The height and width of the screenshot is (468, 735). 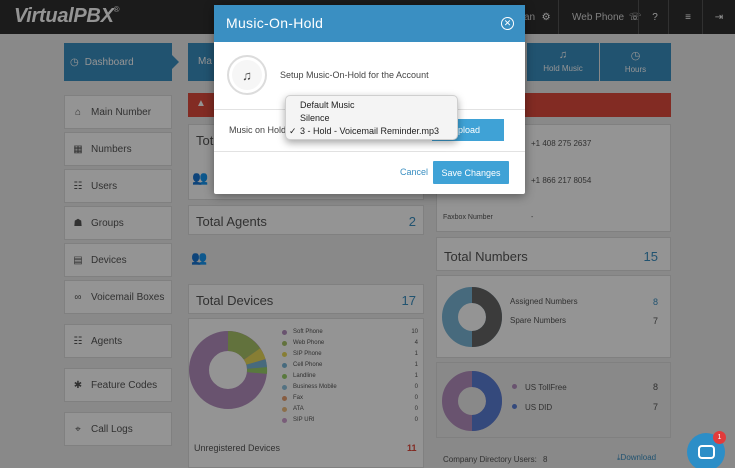 What do you see at coordinates (293, 131) in the screenshot?
I see `checkmark-icon: ✓` at bounding box center [293, 131].